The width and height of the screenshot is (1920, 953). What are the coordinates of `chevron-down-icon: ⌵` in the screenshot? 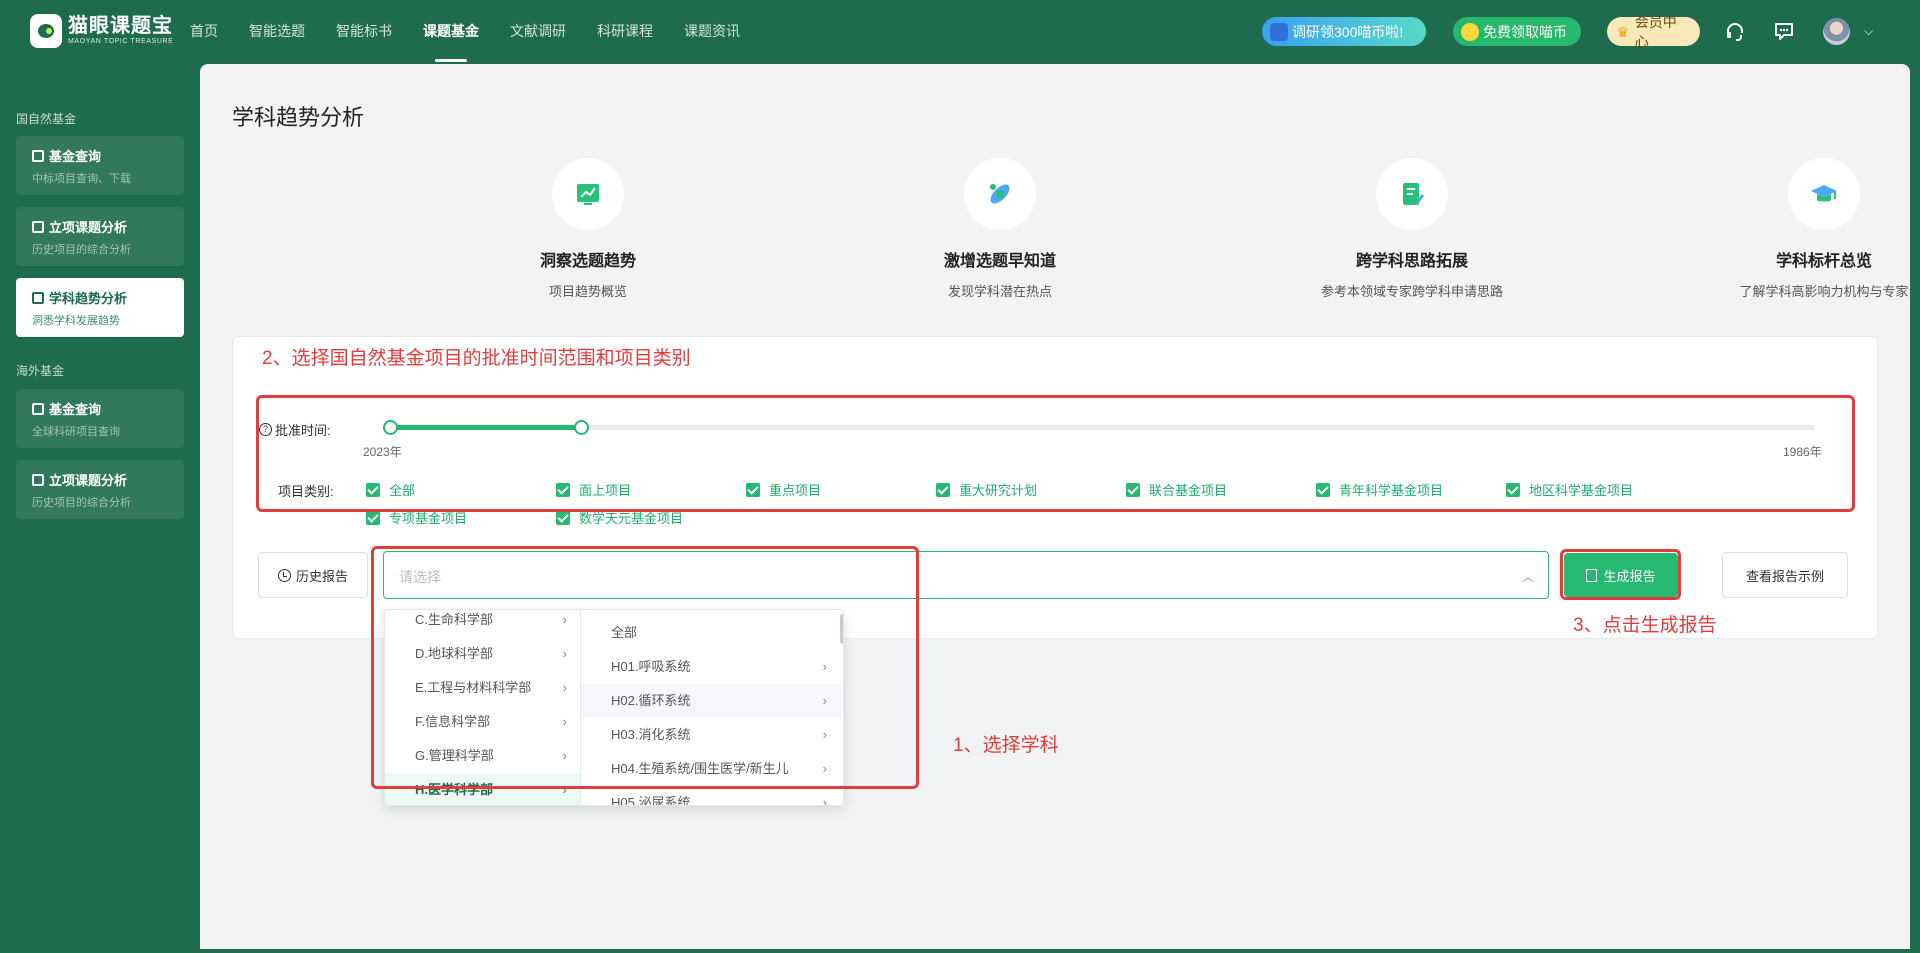 It's located at (1868, 31).